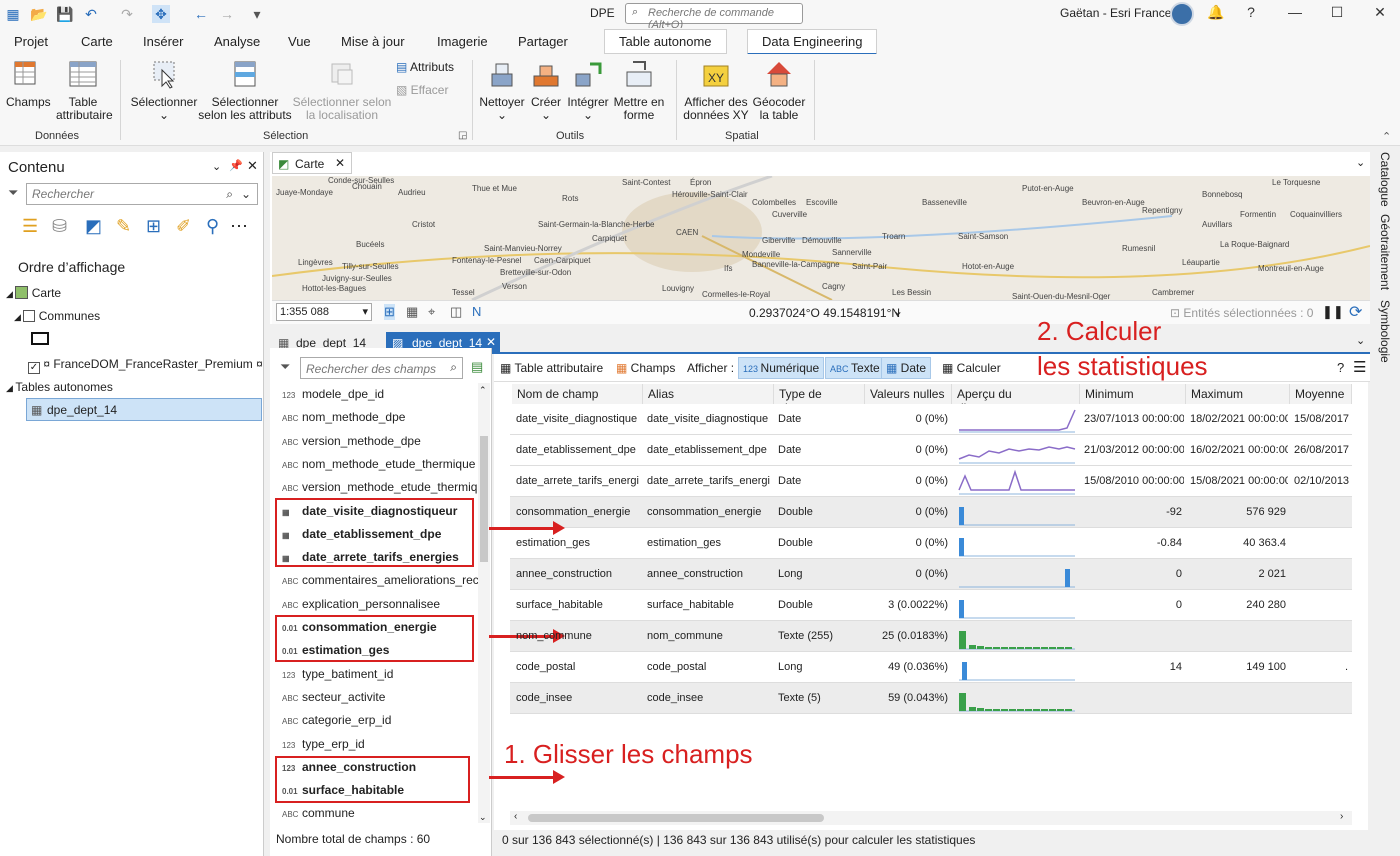 This screenshot has height=856, width=1400. Describe the element at coordinates (59, 387) in the screenshot. I see `tree-item-tables: ◢ Tables autonomes` at that location.